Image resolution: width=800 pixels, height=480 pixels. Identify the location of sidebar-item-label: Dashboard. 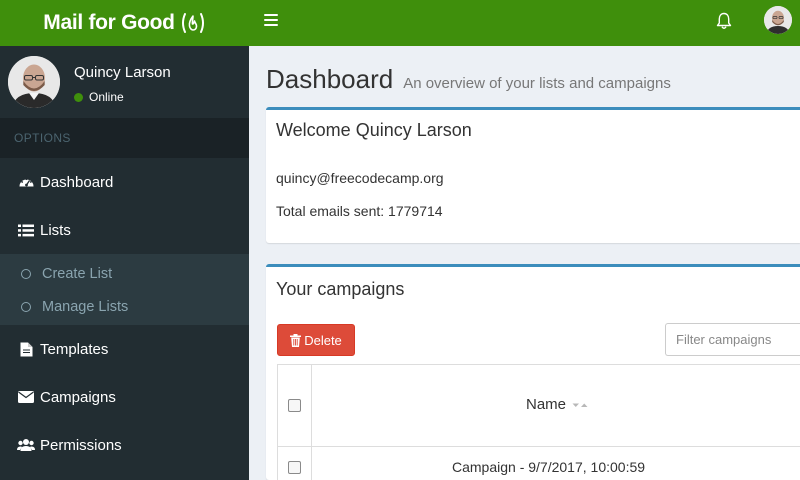
(77, 182).